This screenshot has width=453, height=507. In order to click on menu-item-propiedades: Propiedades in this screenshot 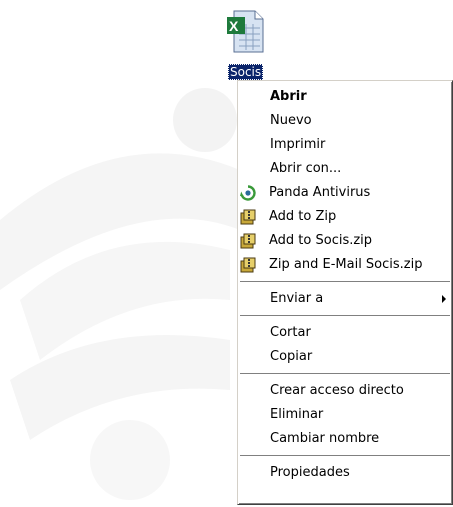, I will do `click(345, 473)`.